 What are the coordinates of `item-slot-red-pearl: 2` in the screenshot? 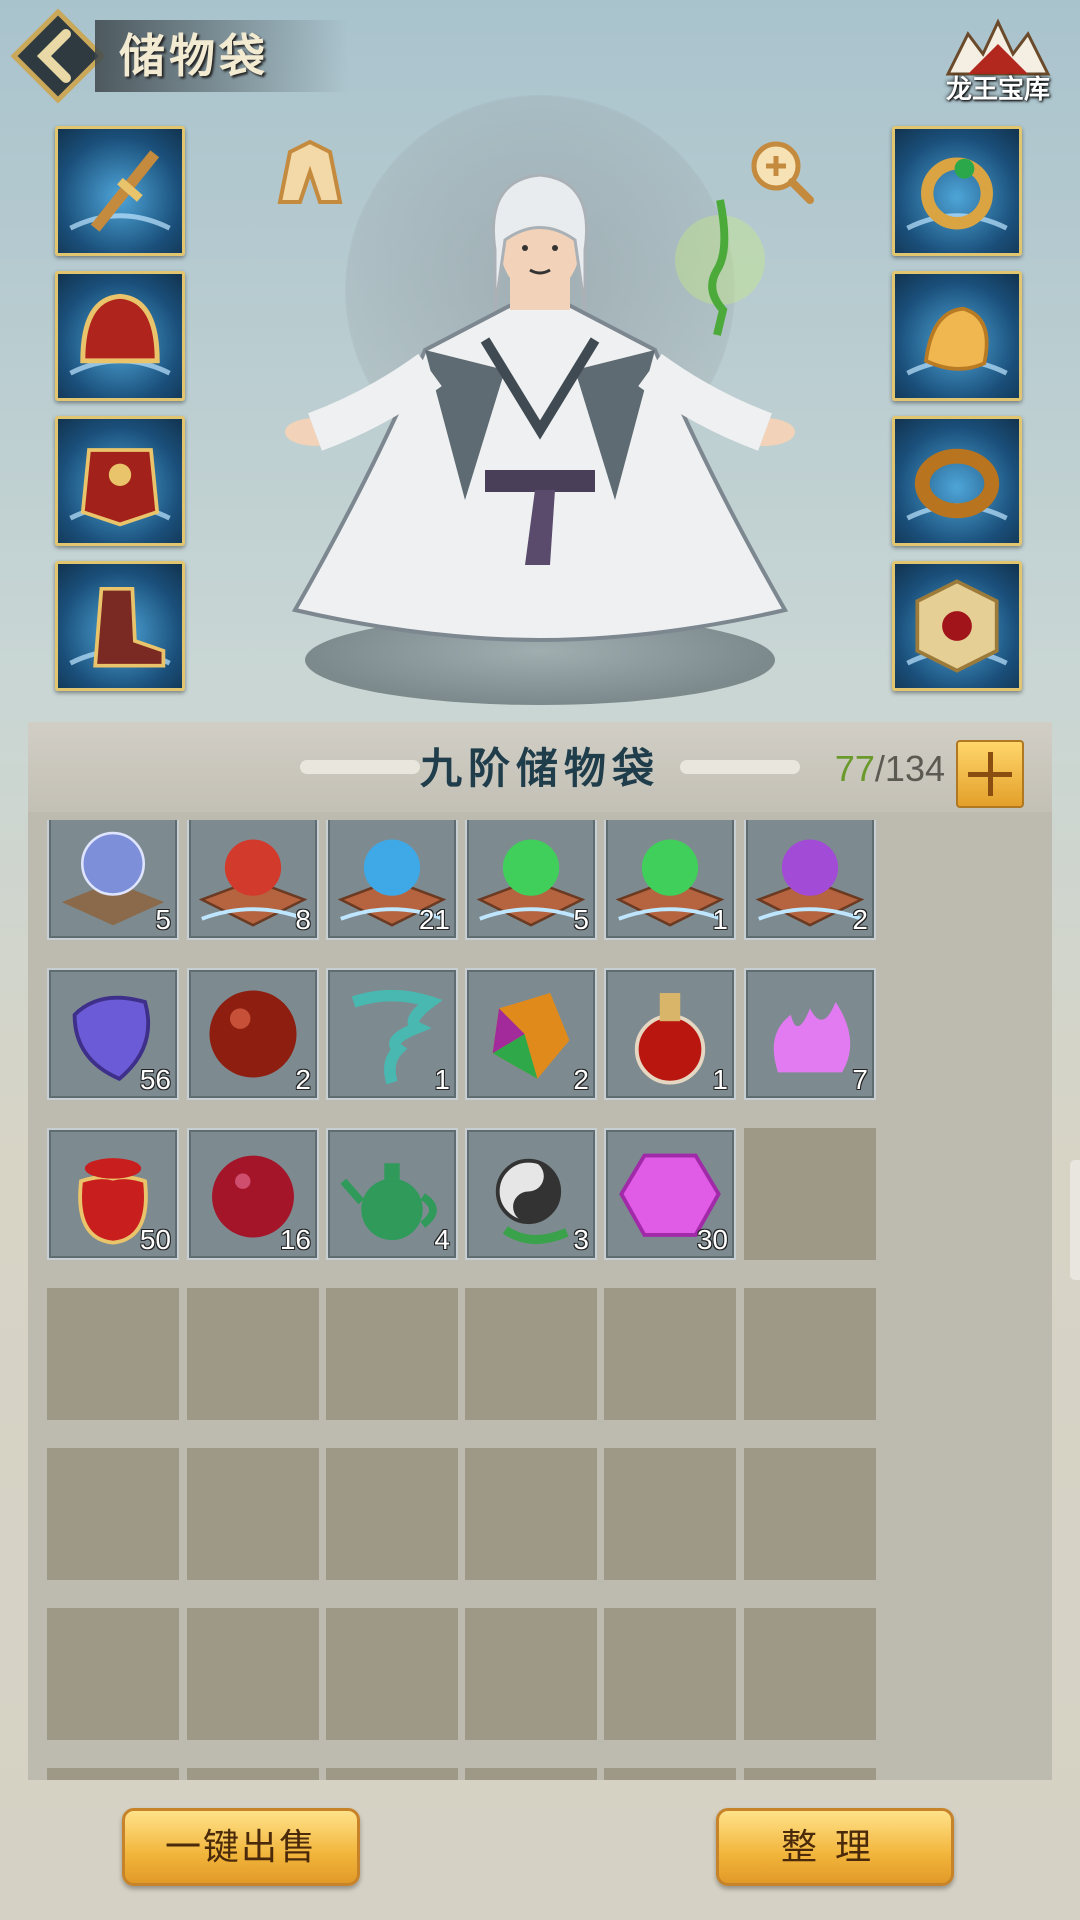 It's located at (253, 1034).